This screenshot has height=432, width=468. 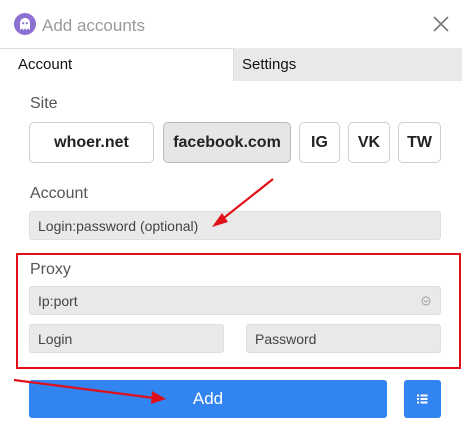 What do you see at coordinates (426, 301) in the screenshot?
I see `chevron-down-icon` at bounding box center [426, 301].